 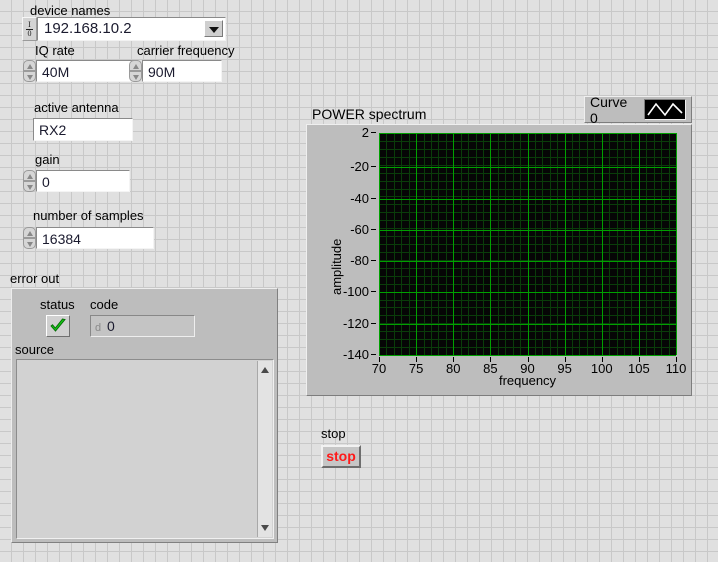 I want to click on graph-legend: Curve 0, so click(x=638, y=109).